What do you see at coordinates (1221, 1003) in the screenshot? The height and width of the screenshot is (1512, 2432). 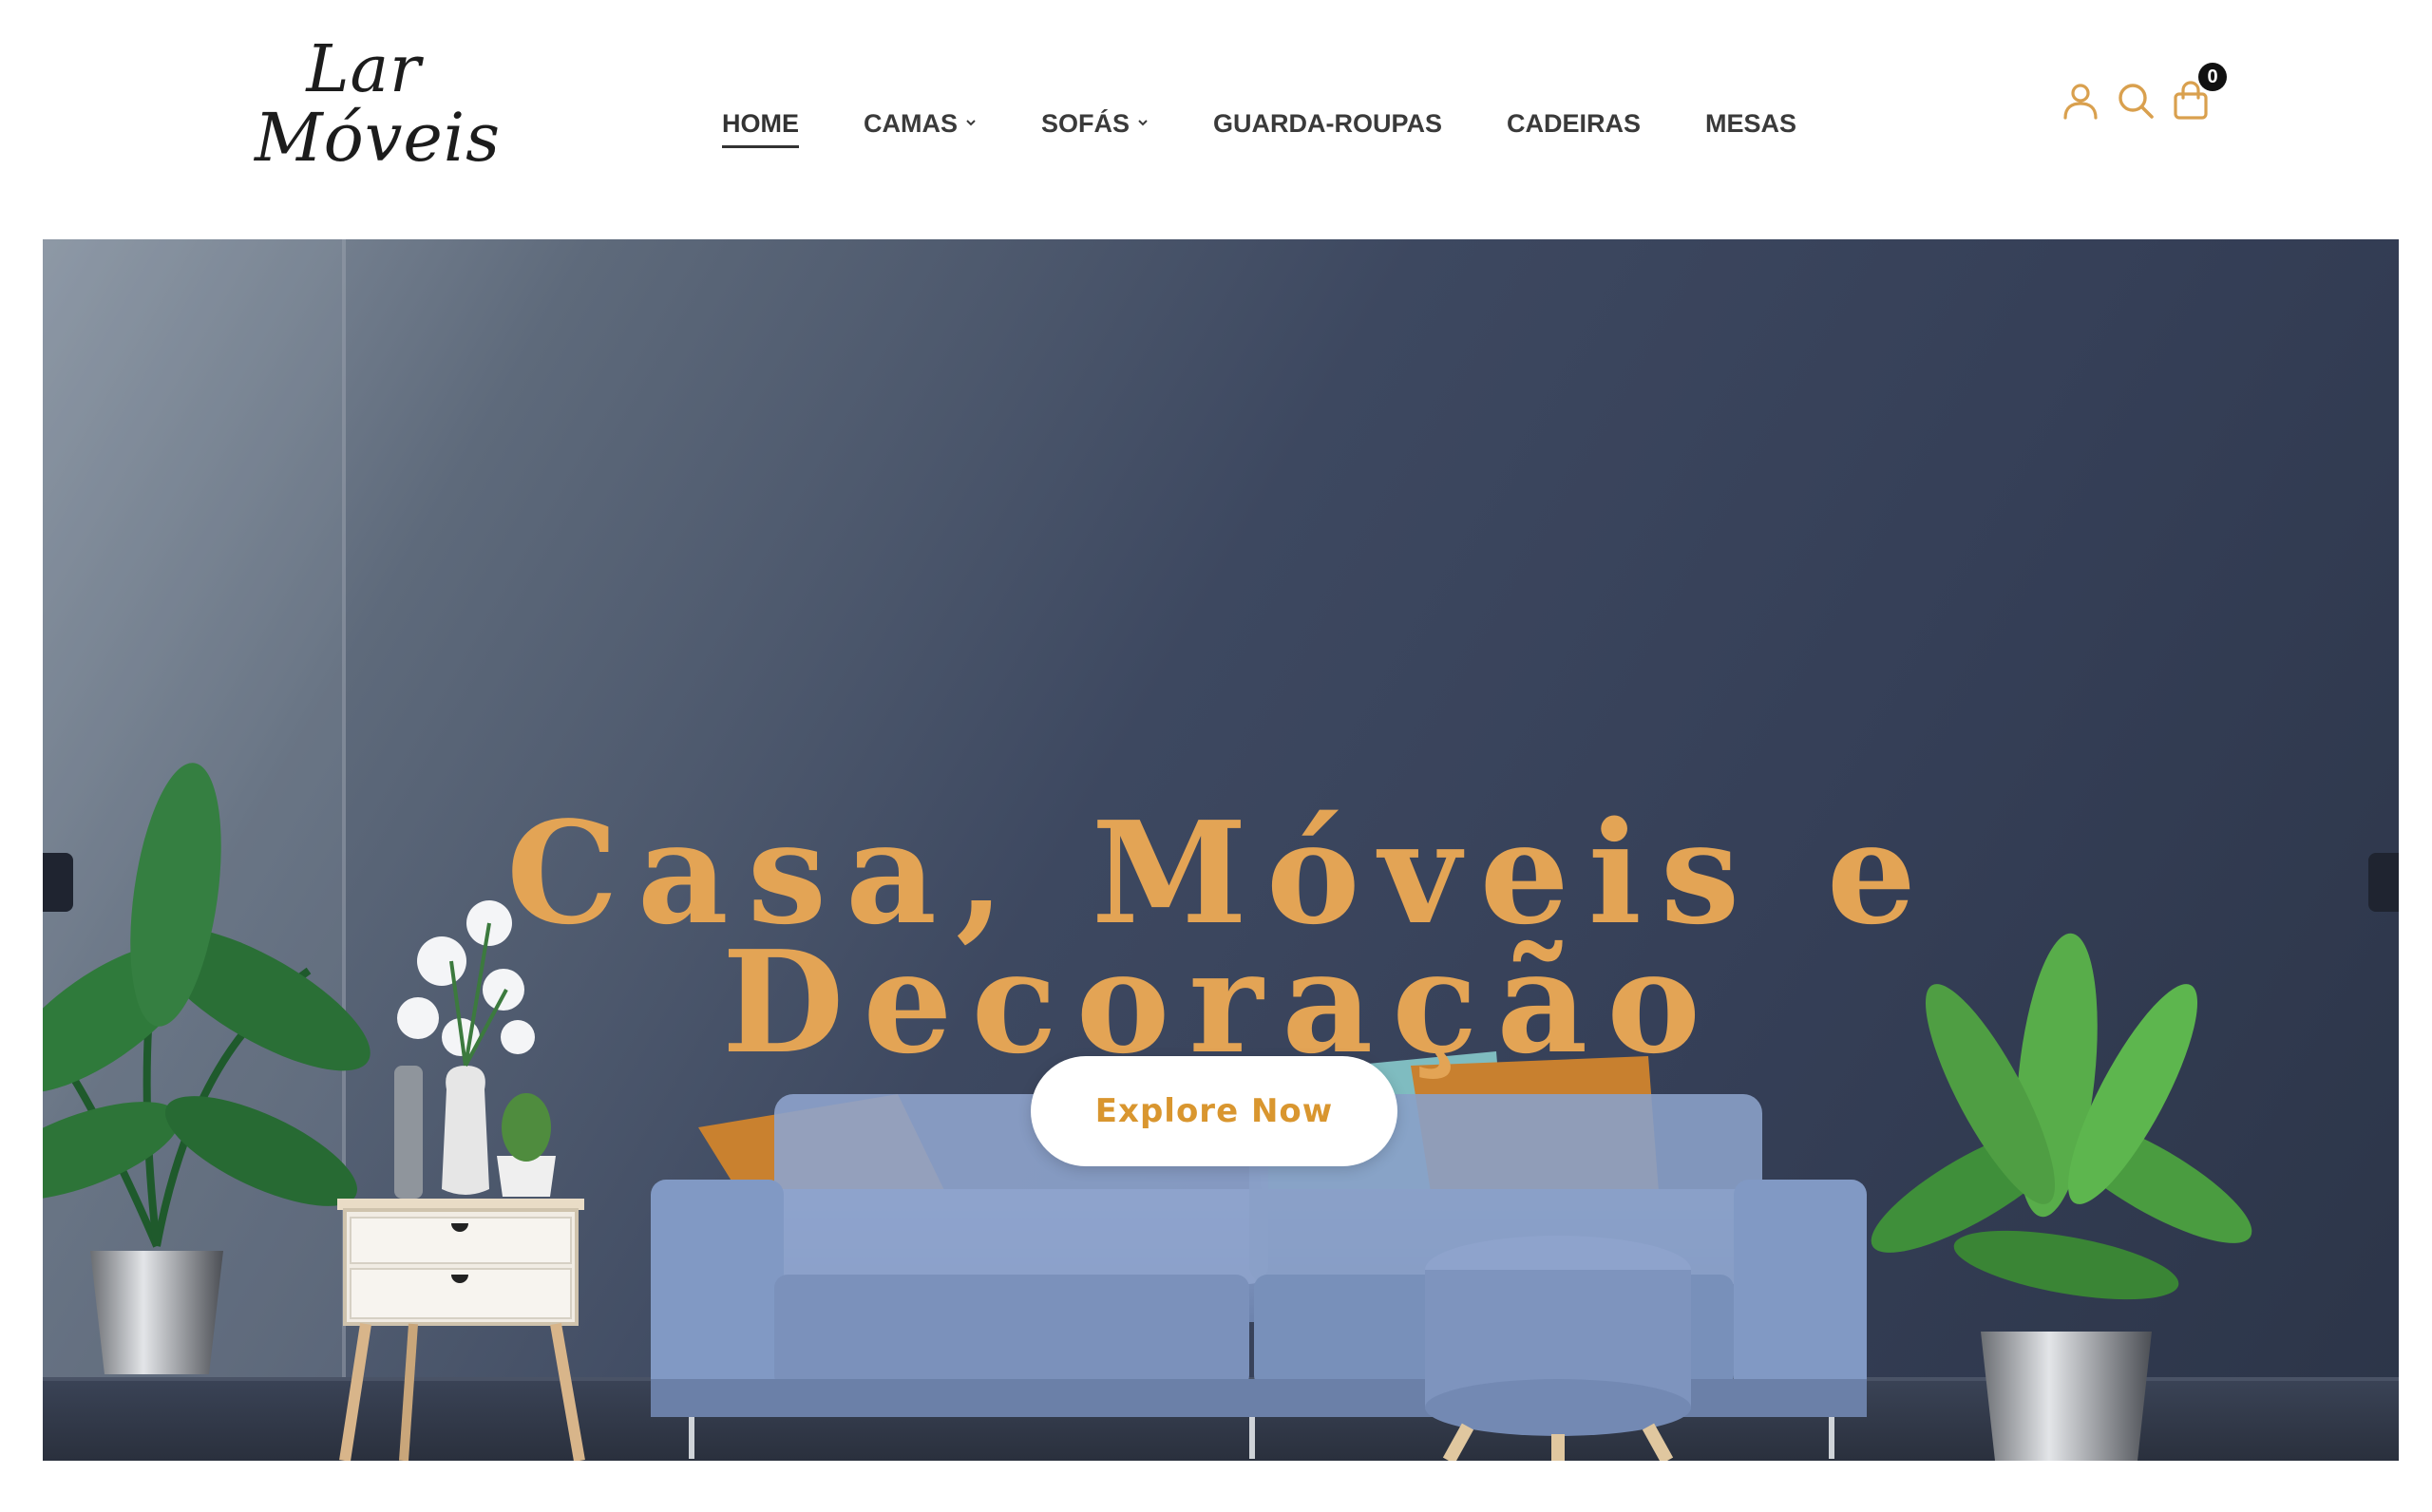 I see `hero-title-line-2: Decoração` at bounding box center [1221, 1003].